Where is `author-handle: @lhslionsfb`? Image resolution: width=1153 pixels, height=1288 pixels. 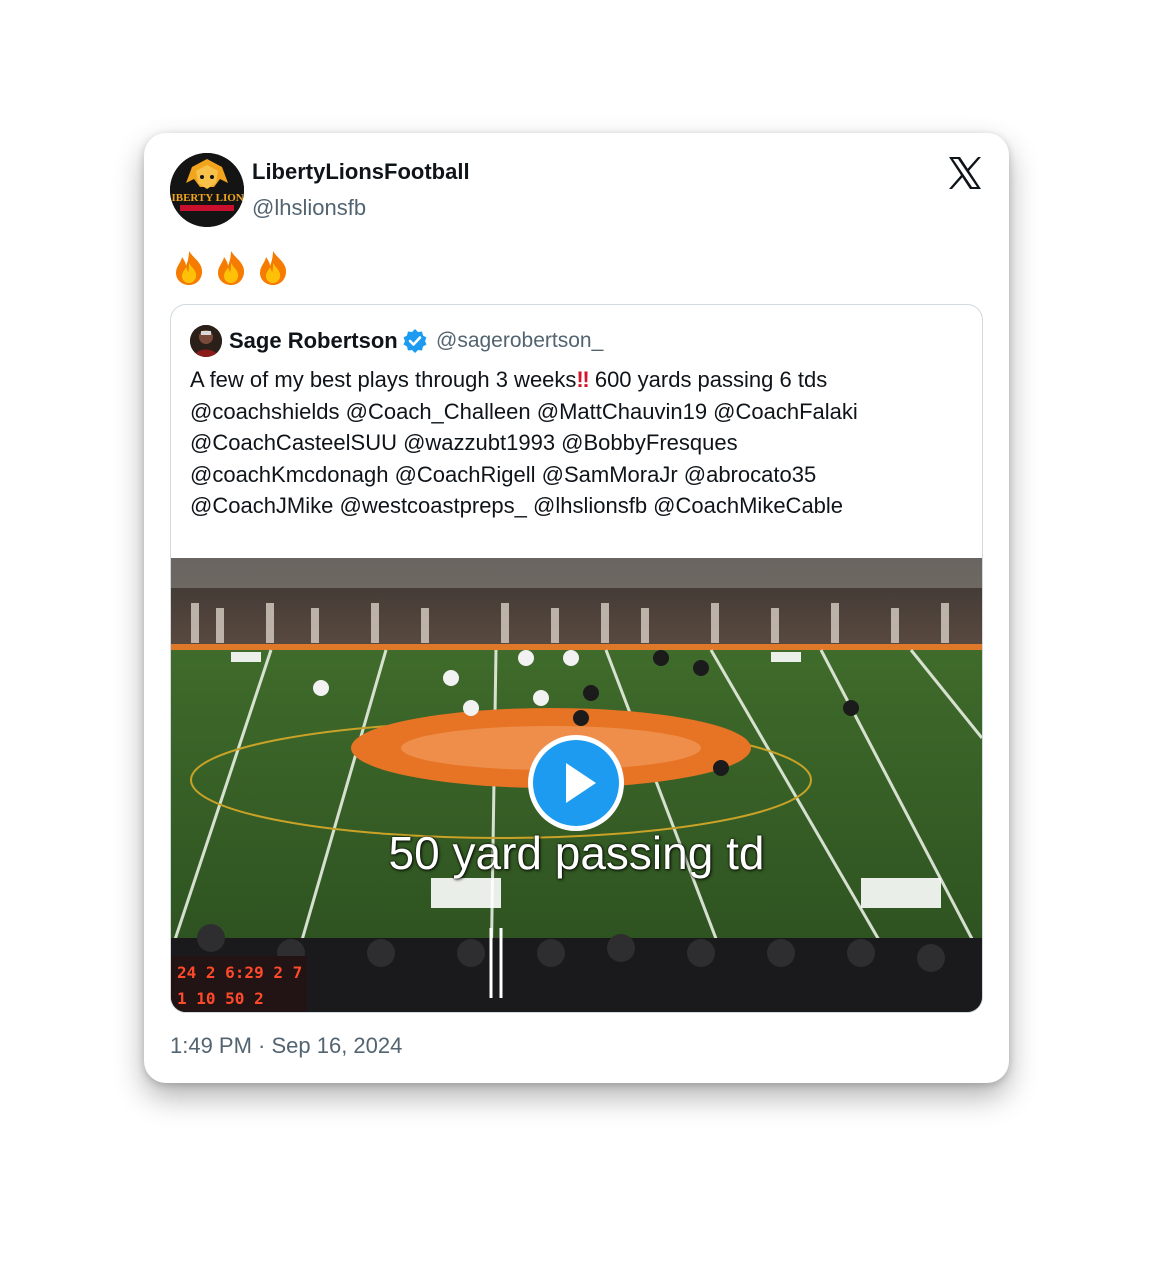
author-handle: @lhslionsfb is located at coordinates (309, 208).